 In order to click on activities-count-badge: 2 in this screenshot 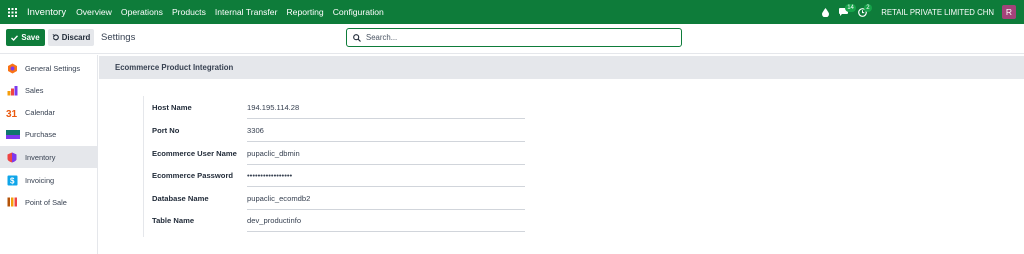, I will do `click(868, 7)`.